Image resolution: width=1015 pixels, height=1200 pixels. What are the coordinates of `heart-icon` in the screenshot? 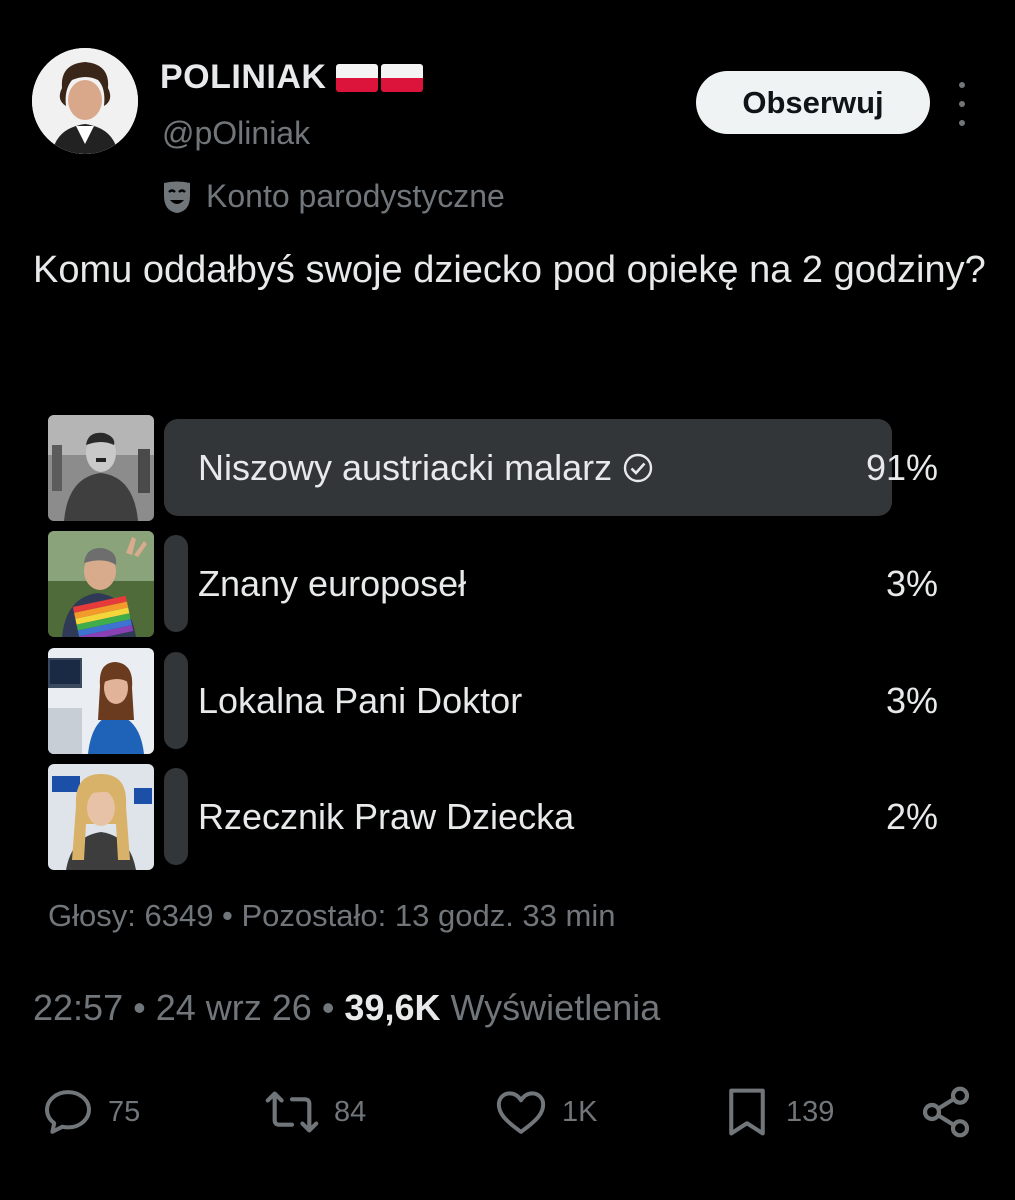 It's located at (521, 1112).